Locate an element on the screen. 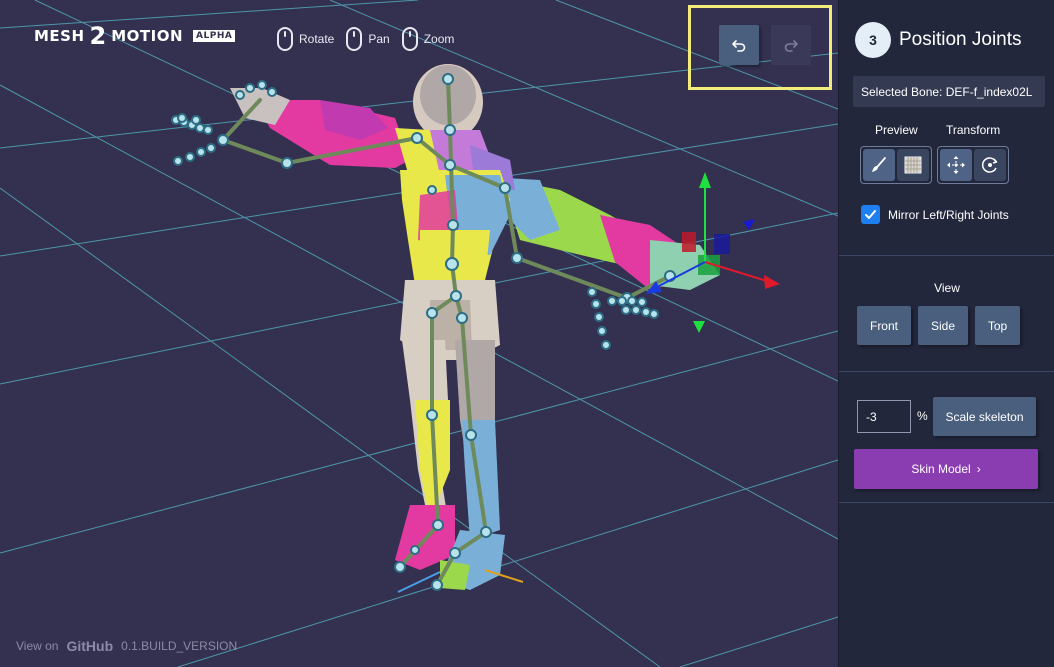  logo-word-motion: MOTION is located at coordinates (147, 36).